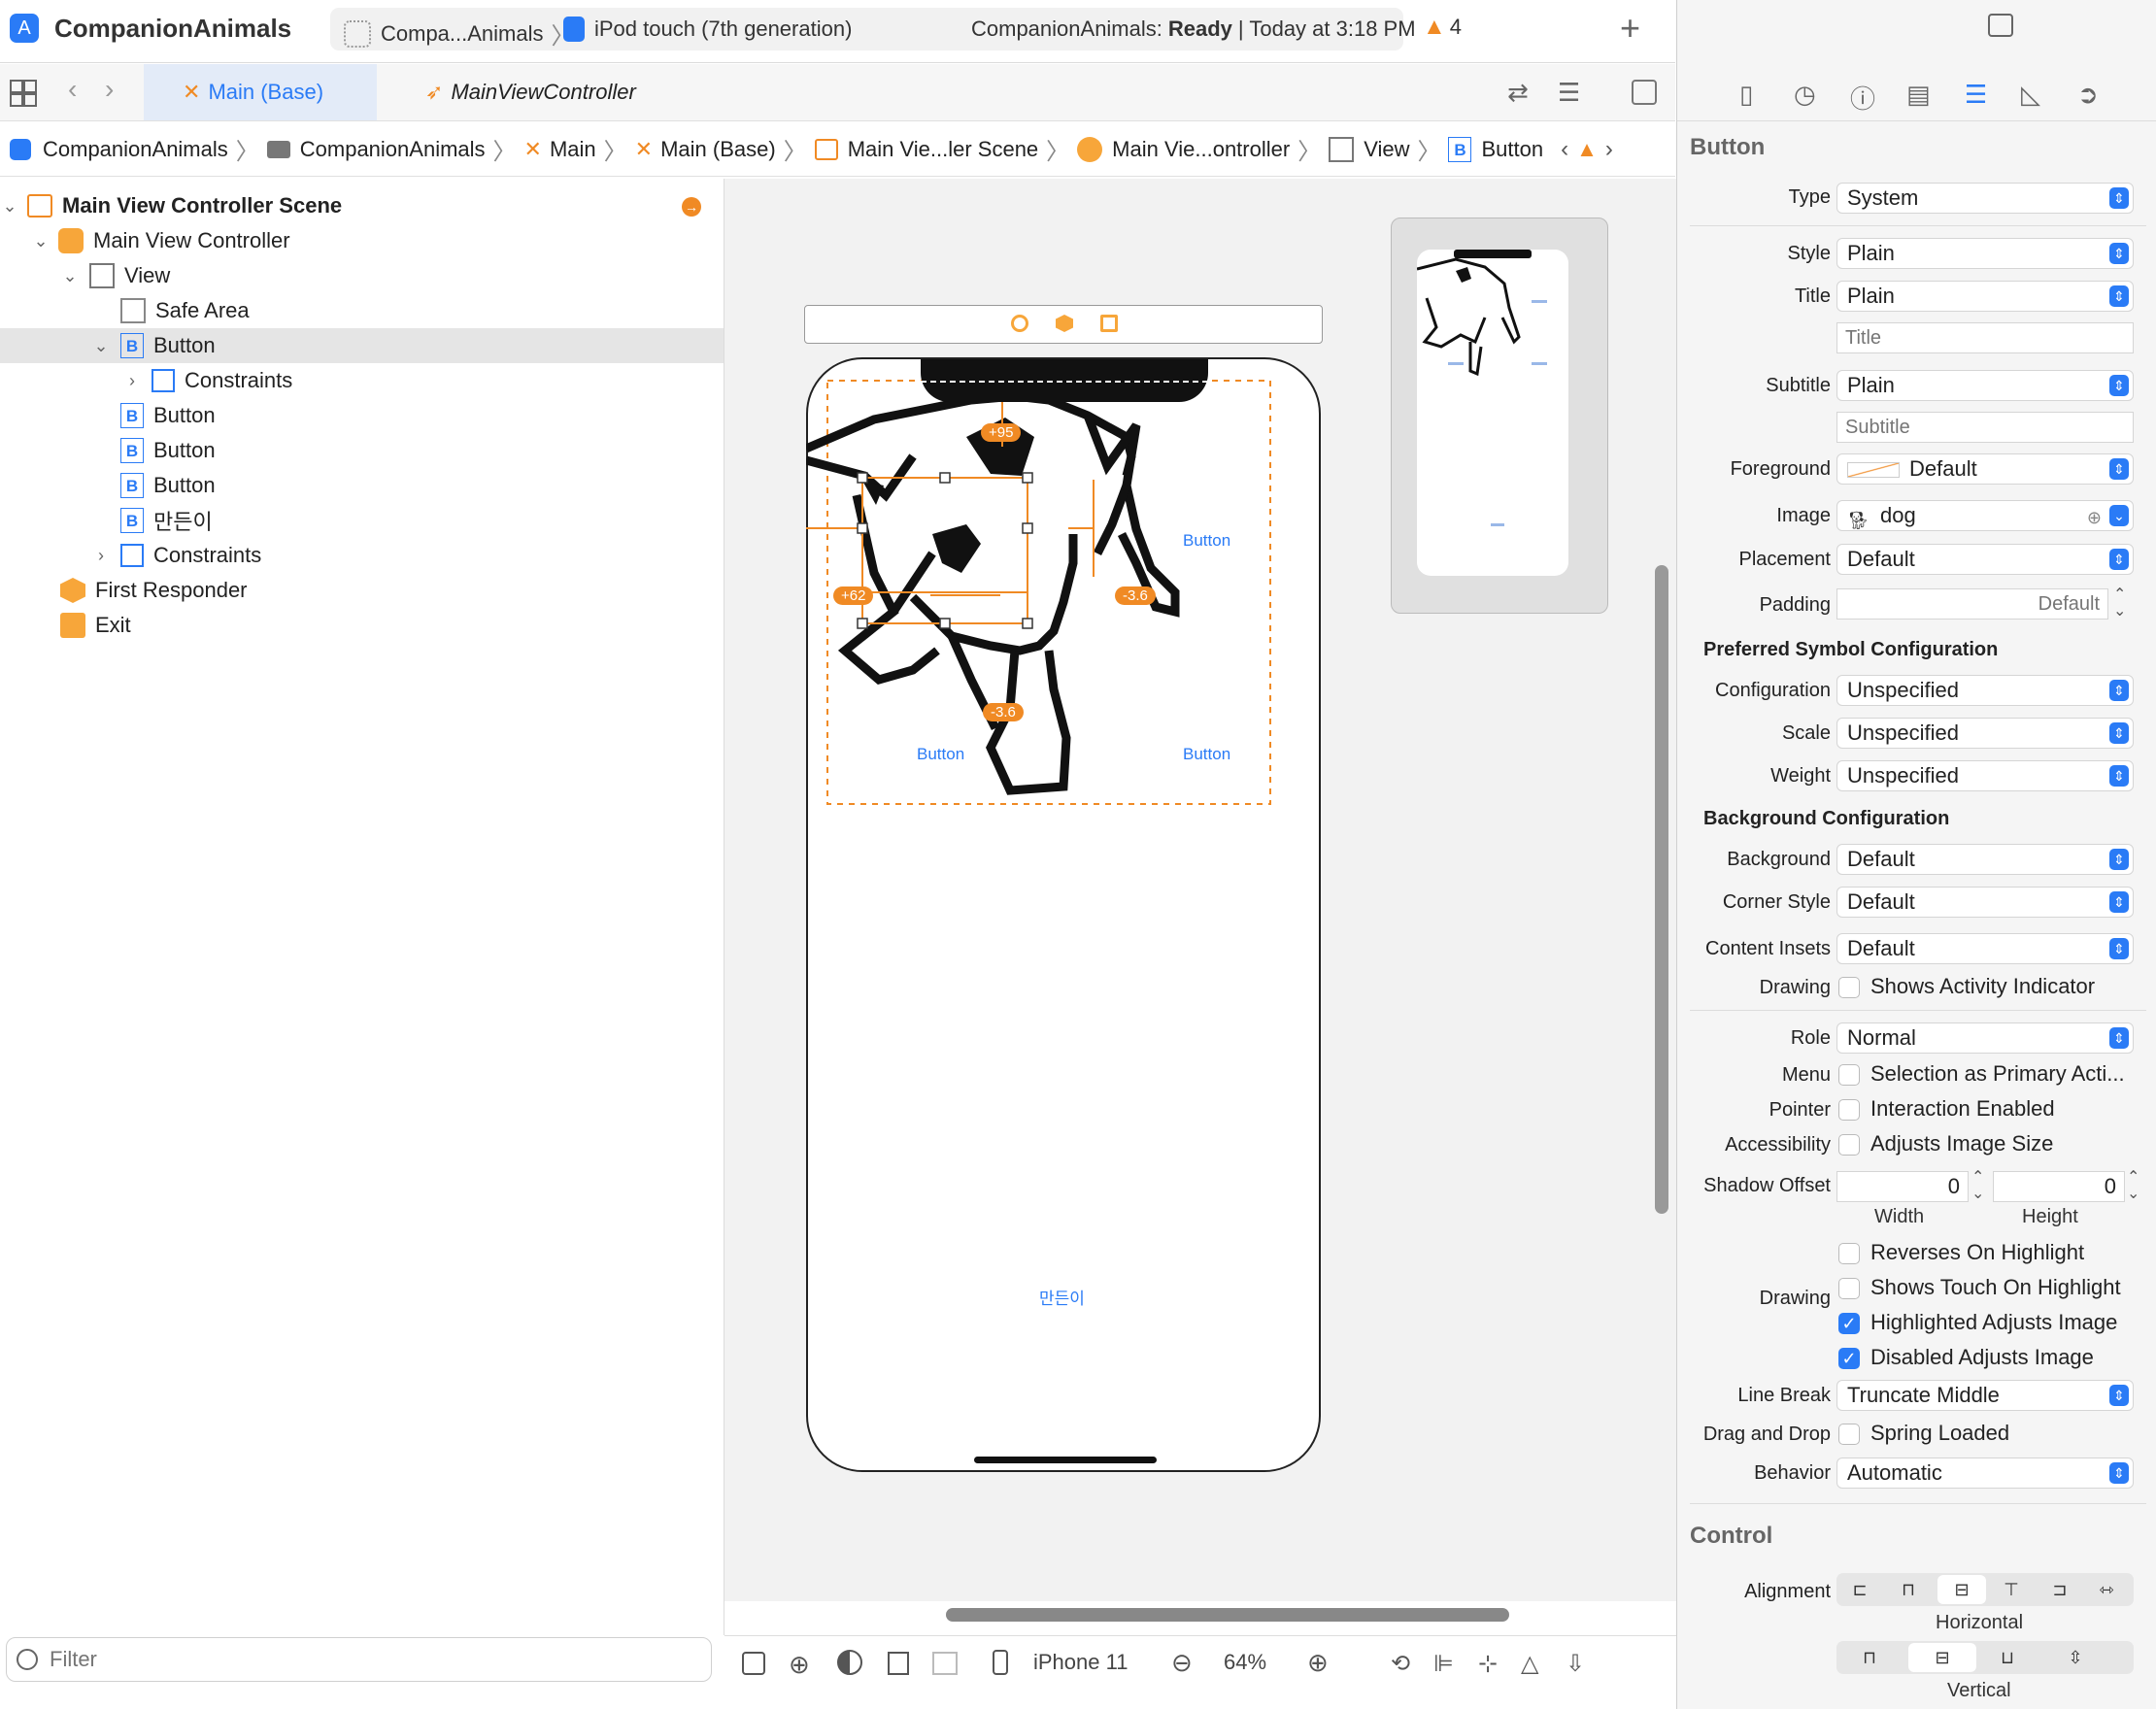 The width and height of the screenshot is (2156, 1709). What do you see at coordinates (1849, 988) in the screenshot?
I see `activity-indicator-checkbox` at bounding box center [1849, 988].